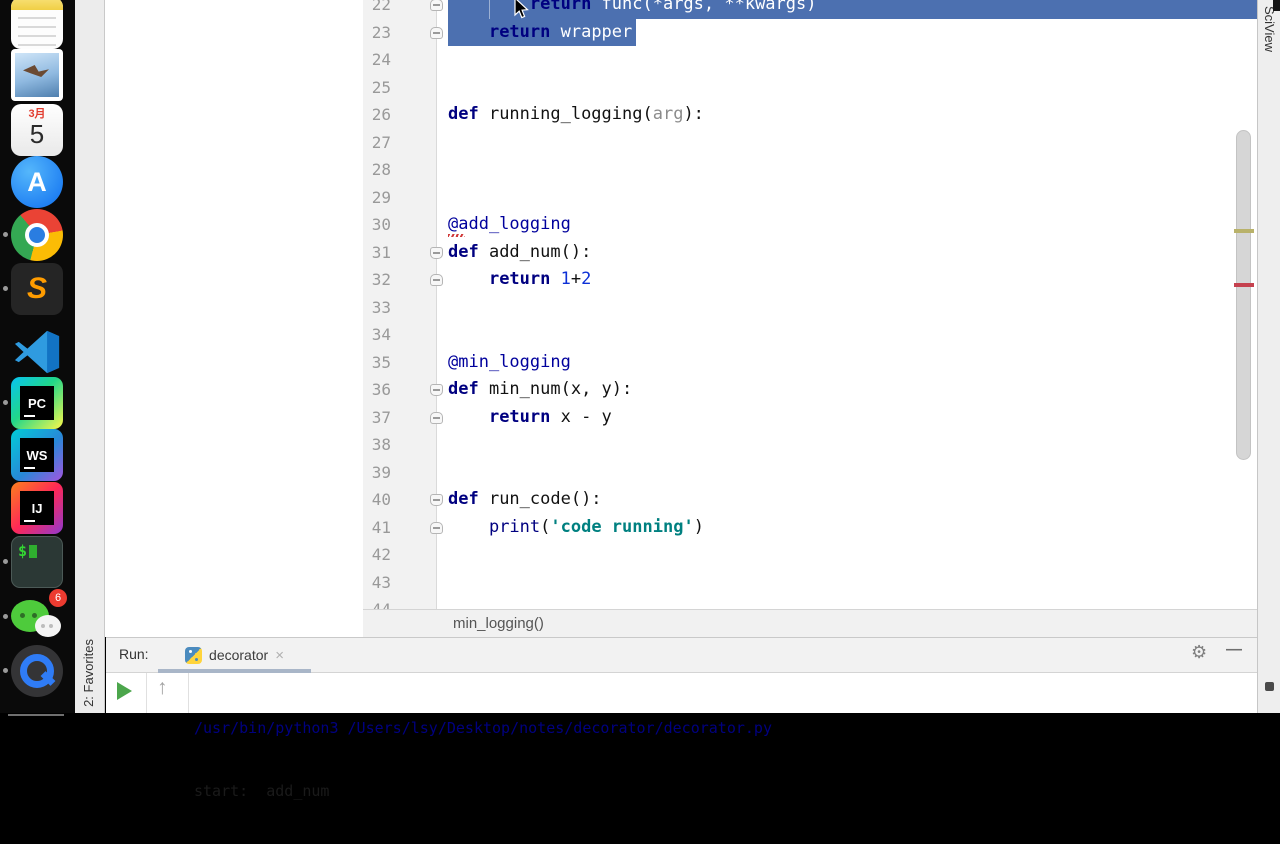 The height and width of the screenshot is (844, 1280). I want to click on line-number: 34, so click(381, 334).